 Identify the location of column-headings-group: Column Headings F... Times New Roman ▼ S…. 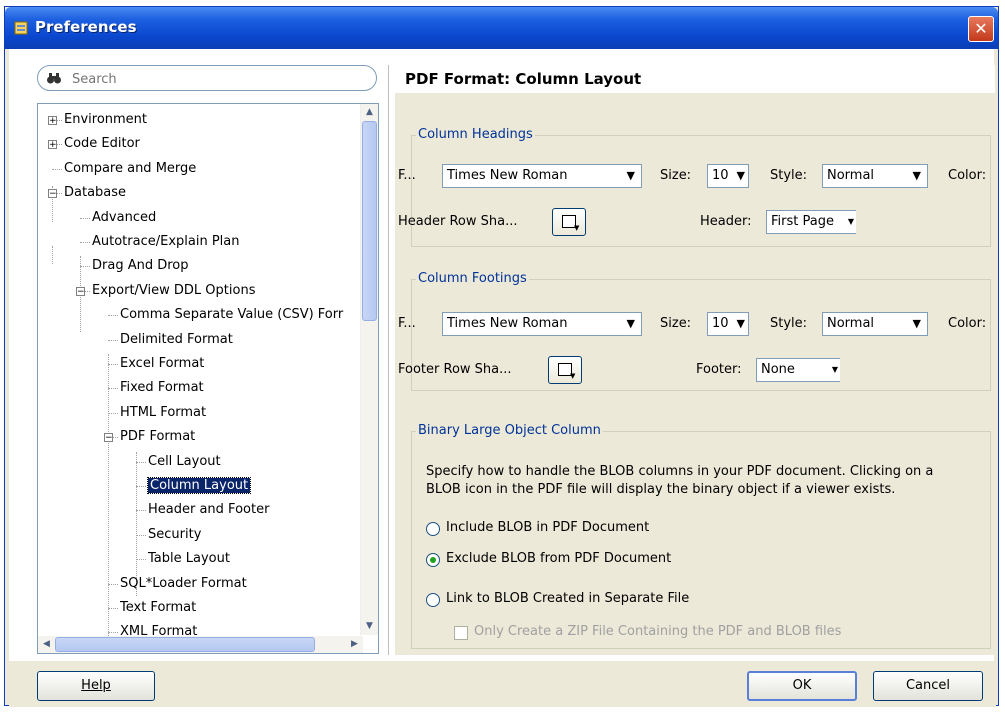
(694, 187).